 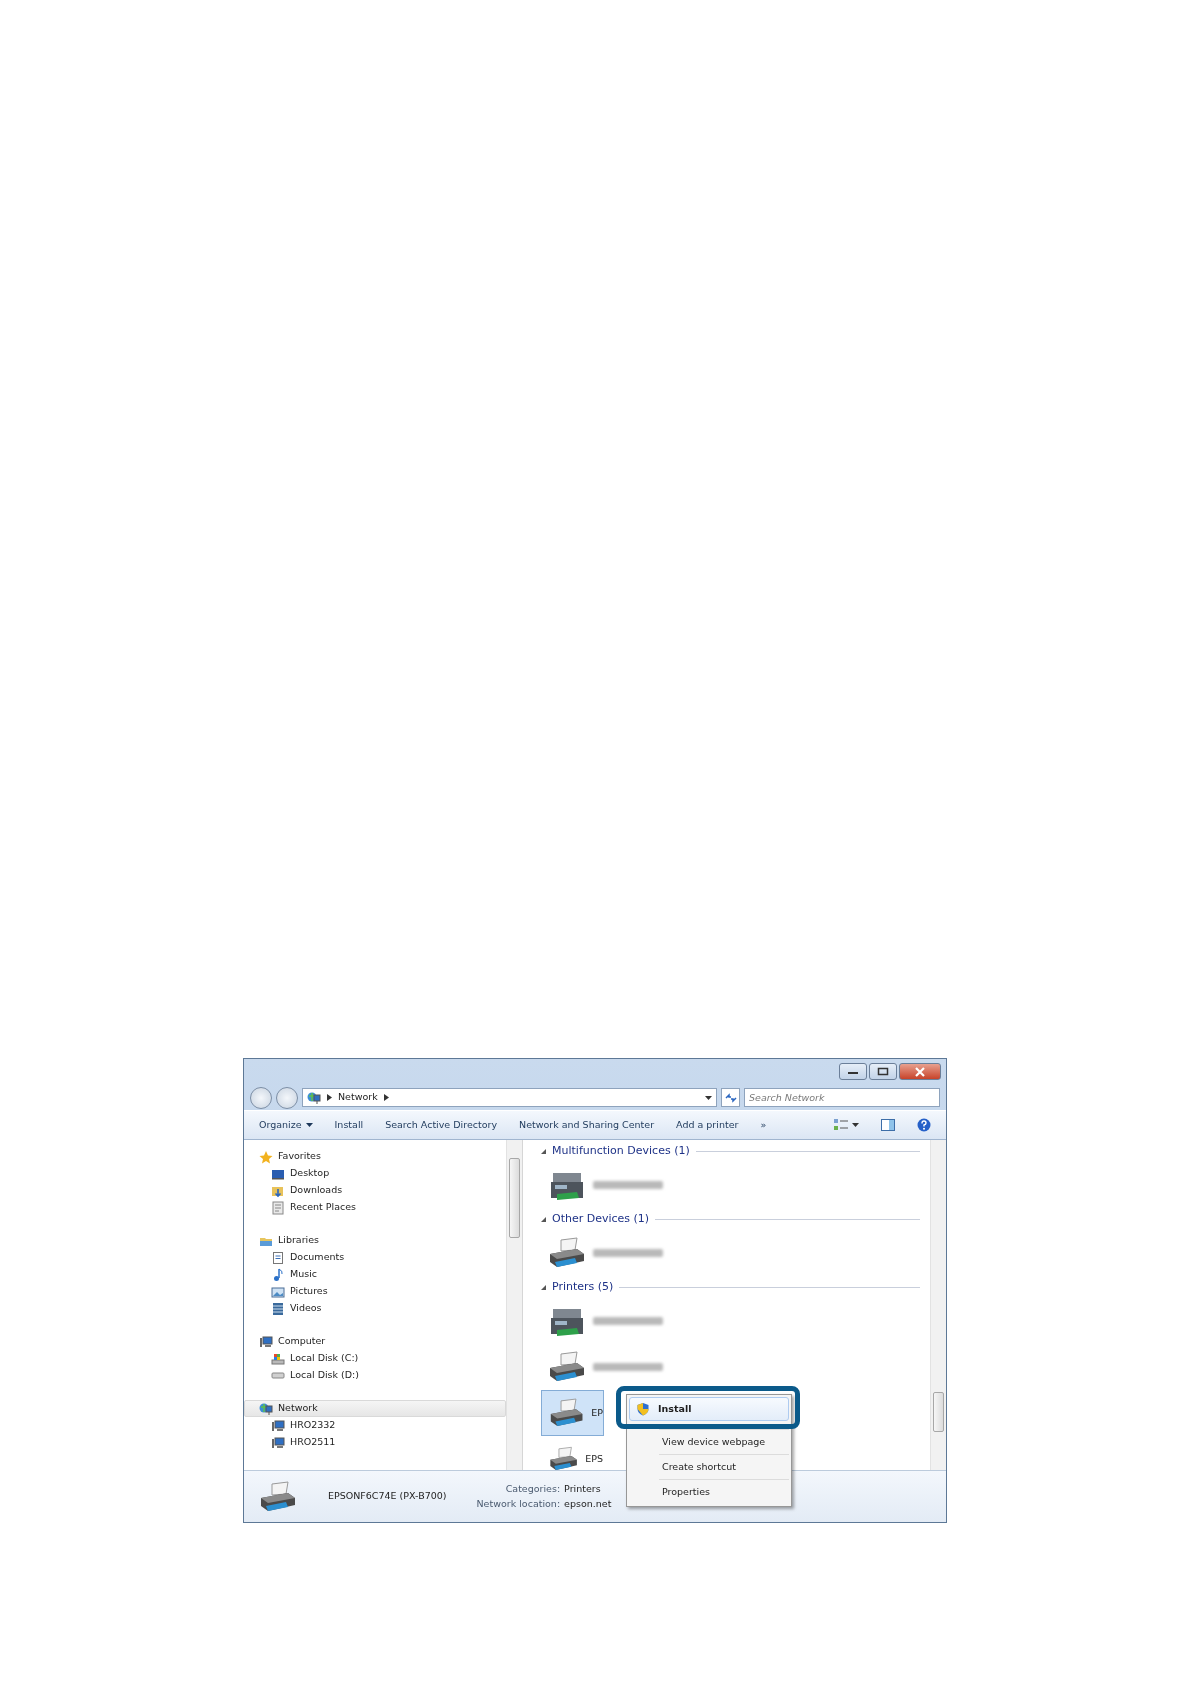 What do you see at coordinates (441, 1125) in the screenshot?
I see `toolbar-button: Search Active Directory` at bounding box center [441, 1125].